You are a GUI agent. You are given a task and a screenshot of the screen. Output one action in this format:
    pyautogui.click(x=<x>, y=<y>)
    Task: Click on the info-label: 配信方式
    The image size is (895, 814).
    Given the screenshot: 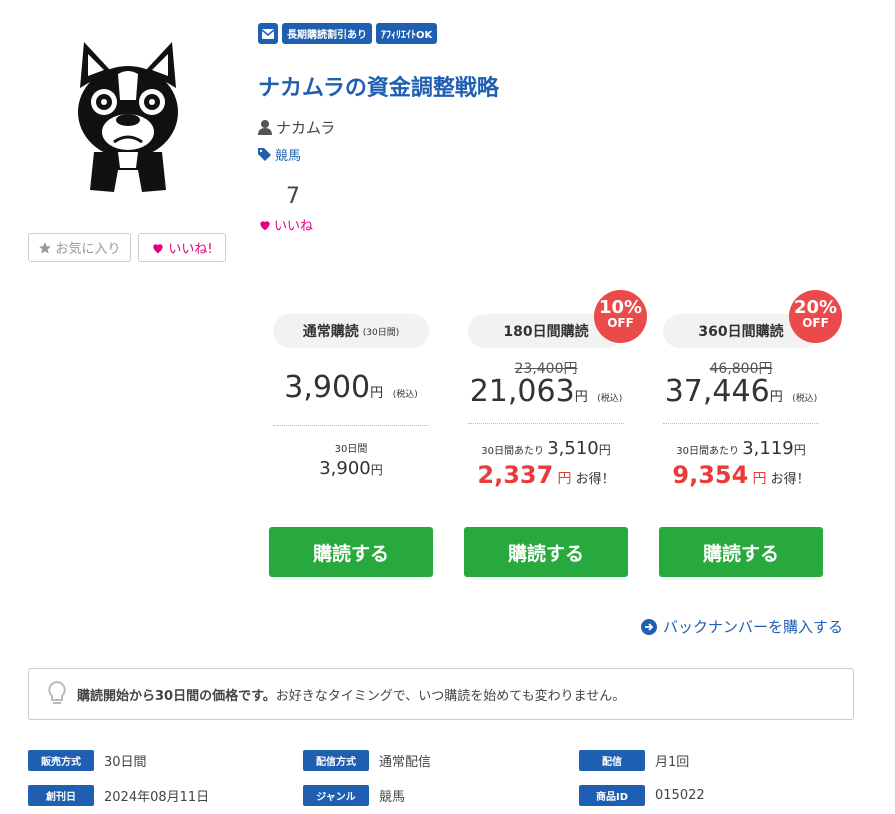 What is the action you would take?
    pyautogui.click(x=336, y=760)
    